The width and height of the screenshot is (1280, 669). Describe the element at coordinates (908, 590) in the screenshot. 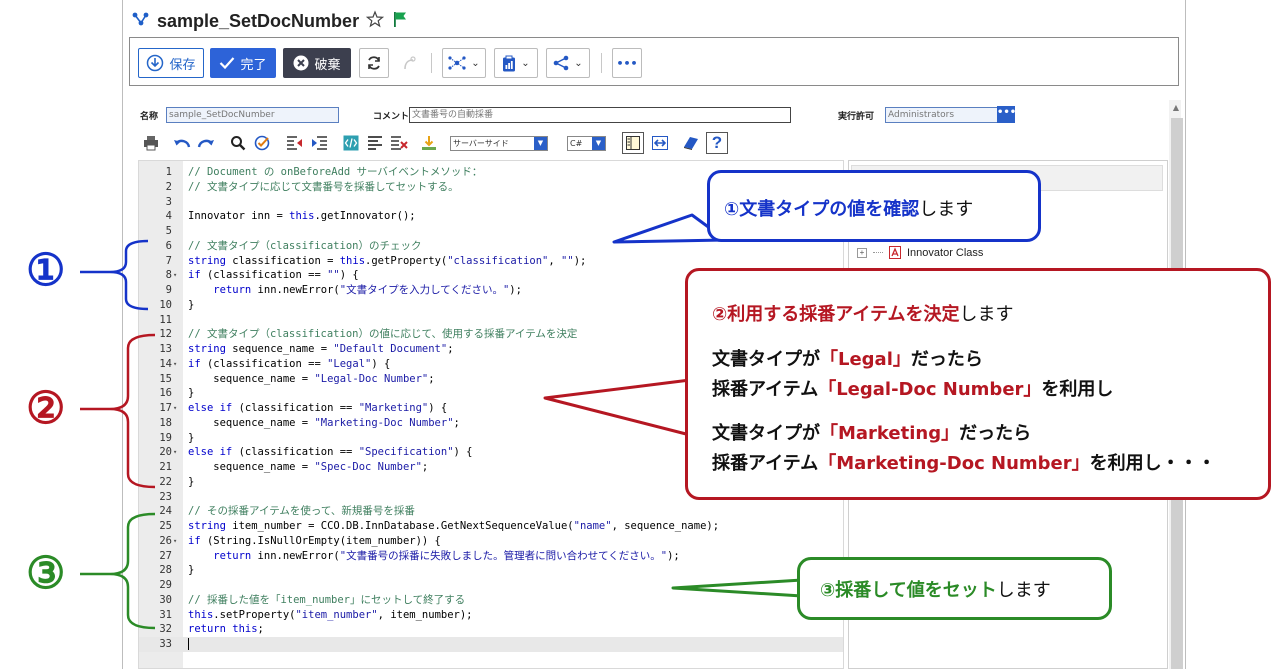

I see `callout3-highlight: ③採番して値をセット` at that location.